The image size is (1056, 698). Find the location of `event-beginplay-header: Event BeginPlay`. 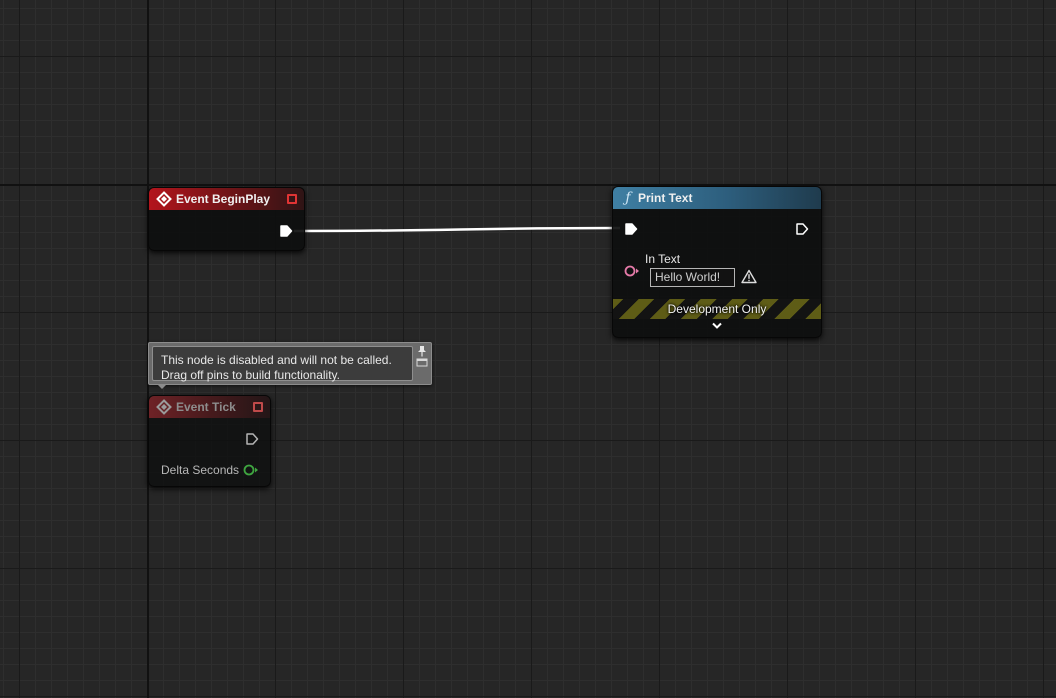

event-beginplay-header: Event BeginPlay is located at coordinates (226, 199).